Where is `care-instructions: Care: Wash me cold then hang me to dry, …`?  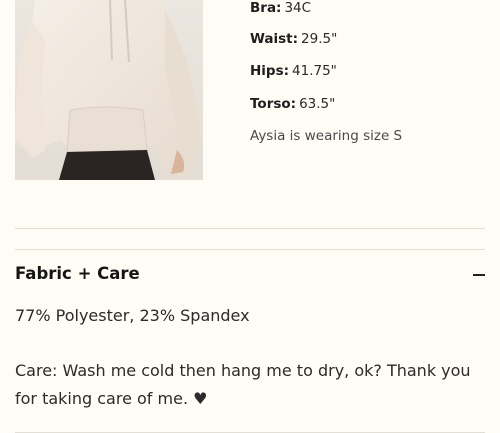 care-instructions: Care: Wash me cold then hang me to dry, … is located at coordinates (243, 384).